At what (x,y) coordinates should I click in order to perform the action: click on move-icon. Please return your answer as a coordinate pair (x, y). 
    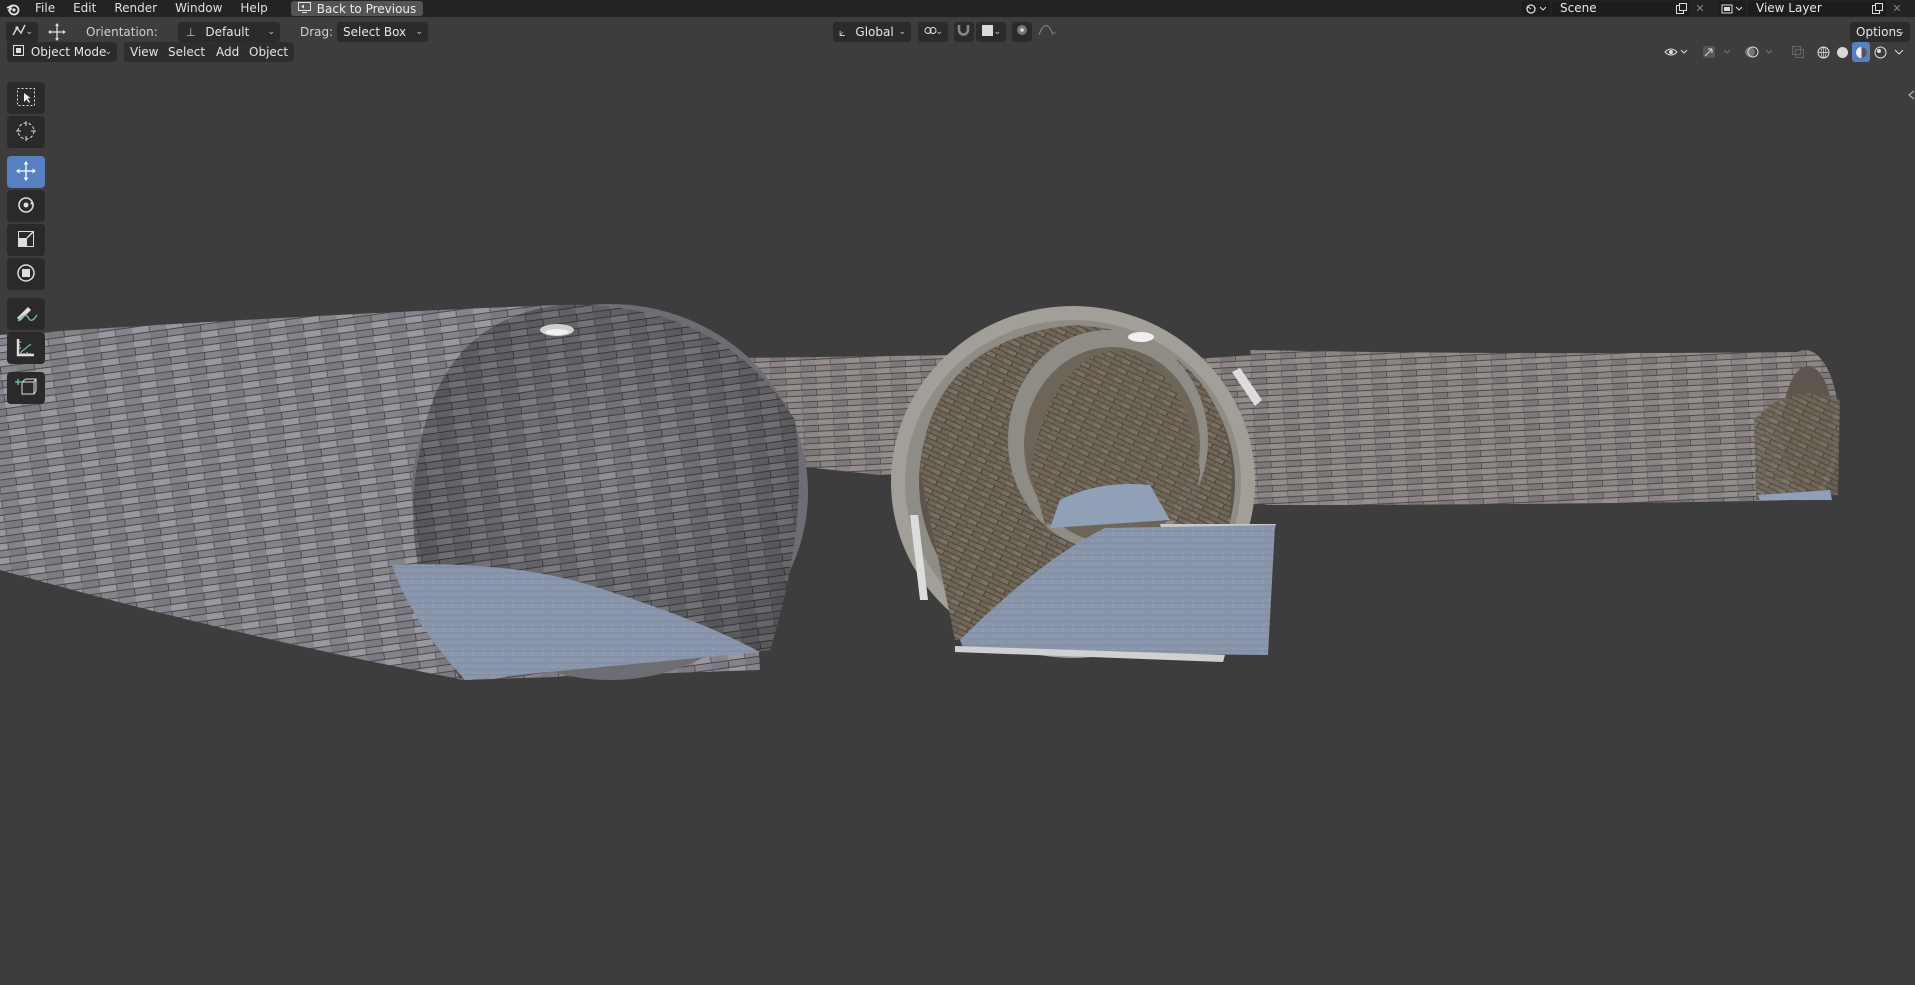
    Looking at the image, I should click on (26, 172).